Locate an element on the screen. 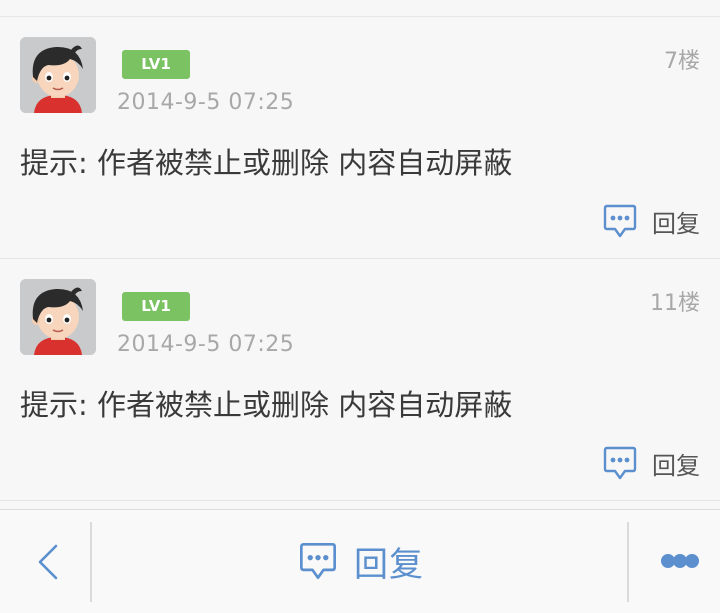 The width and height of the screenshot is (720, 613). floor-number: 7楼 is located at coordinates (682, 61).